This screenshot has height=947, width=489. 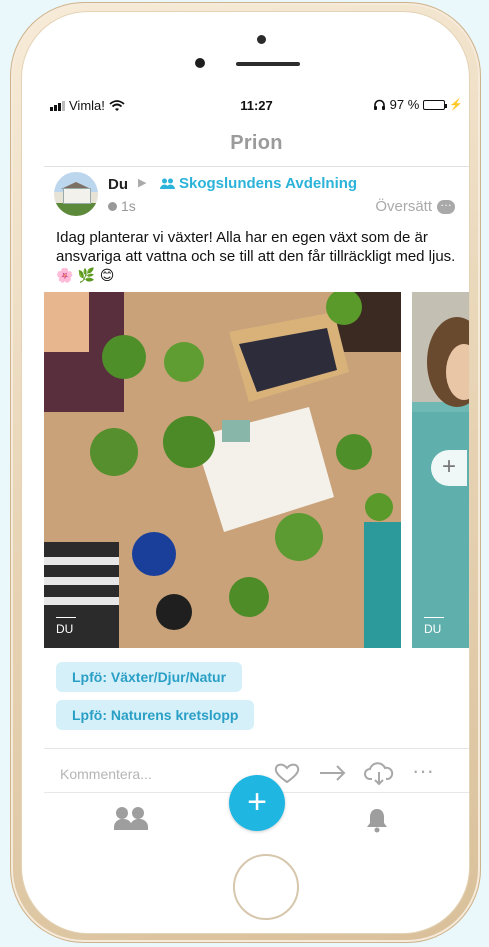 I want to click on curriculum-tag: Lpfö: Växter/Djur/Natur, so click(x=149, y=677).